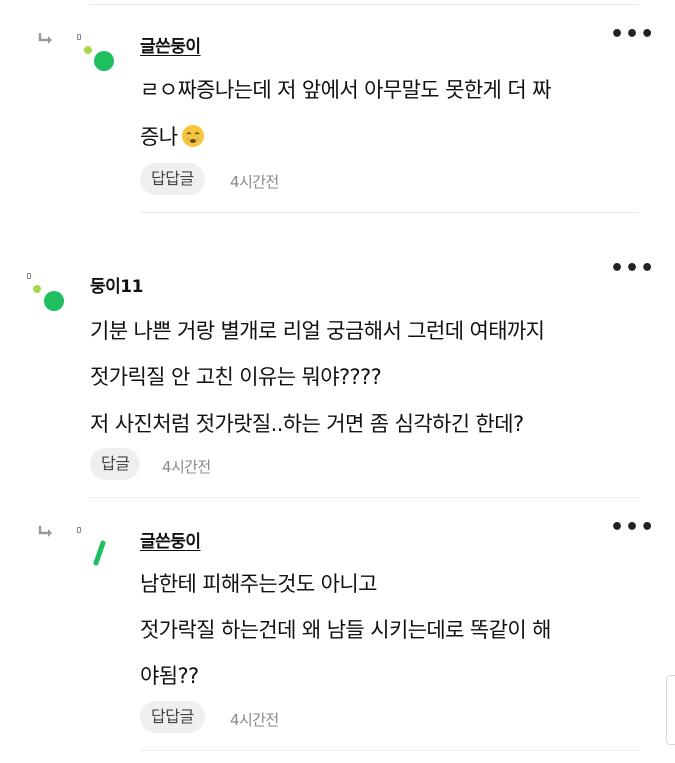 The height and width of the screenshot is (763, 675). What do you see at coordinates (345, 630) in the screenshot?
I see `comment-text-line: 젓가락질 하는건데 왜 남들 시키는데로 똑같이 해` at bounding box center [345, 630].